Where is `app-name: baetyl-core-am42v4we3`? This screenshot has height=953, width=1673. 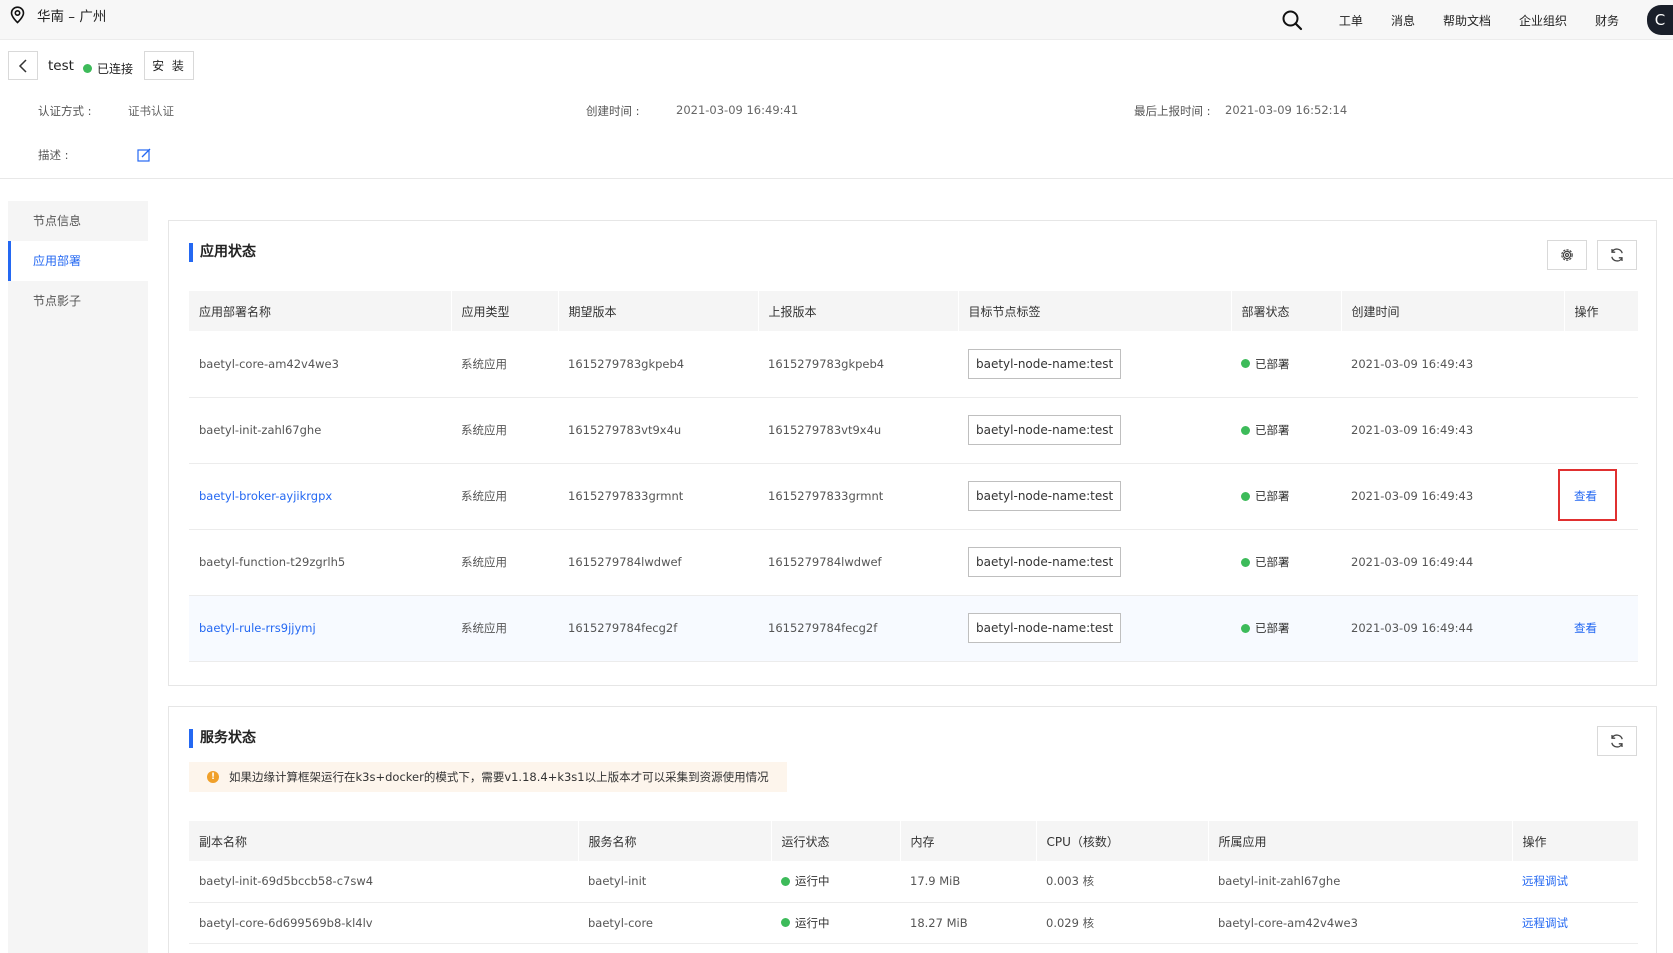 app-name: baetyl-core-am42v4we3 is located at coordinates (320, 364).